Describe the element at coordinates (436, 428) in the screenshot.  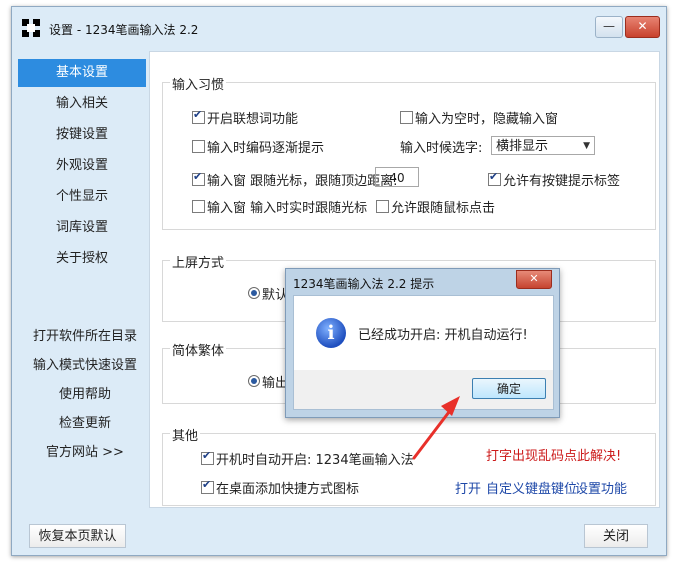
I see `annotation-arrow-icon` at that location.